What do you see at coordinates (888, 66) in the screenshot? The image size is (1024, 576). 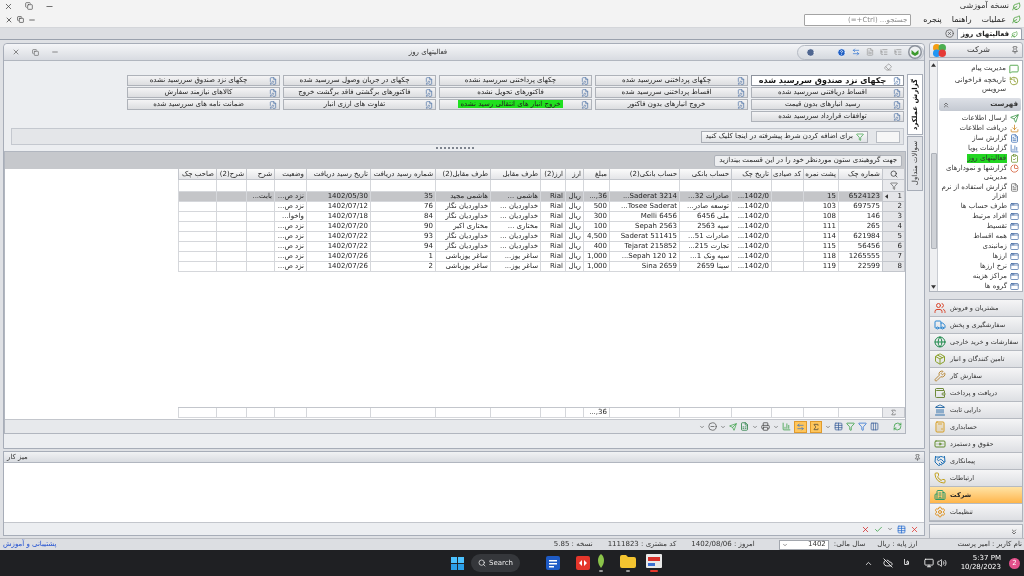 I see `eraser-icon` at bounding box center [888, 66].